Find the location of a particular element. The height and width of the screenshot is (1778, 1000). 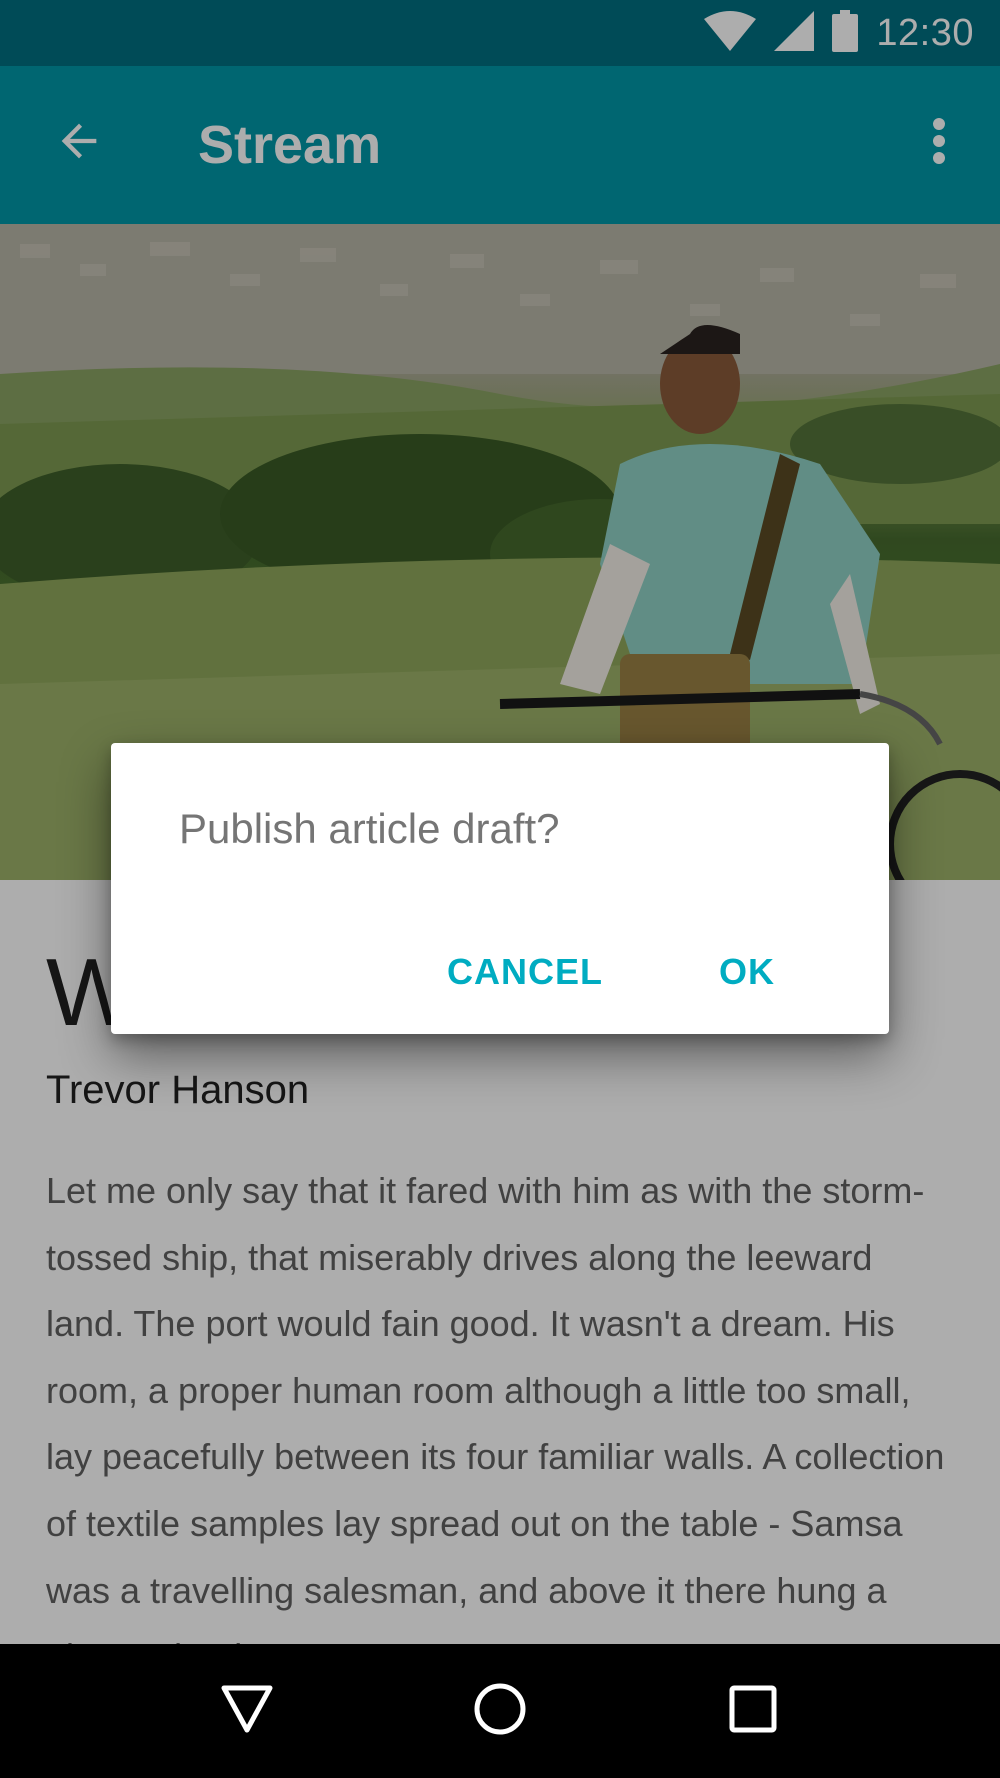

home-circle-icon is located at coordinates (500, 1711).